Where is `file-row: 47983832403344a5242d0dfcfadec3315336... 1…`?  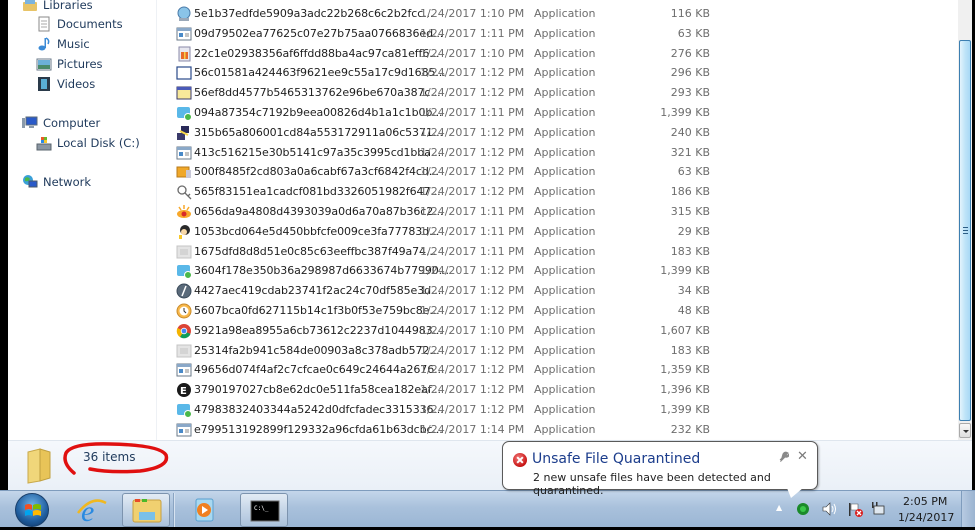 file-row: 47983832403344a5242d0dfcfadec3315336... 1… is located at coordinates (558, 410).